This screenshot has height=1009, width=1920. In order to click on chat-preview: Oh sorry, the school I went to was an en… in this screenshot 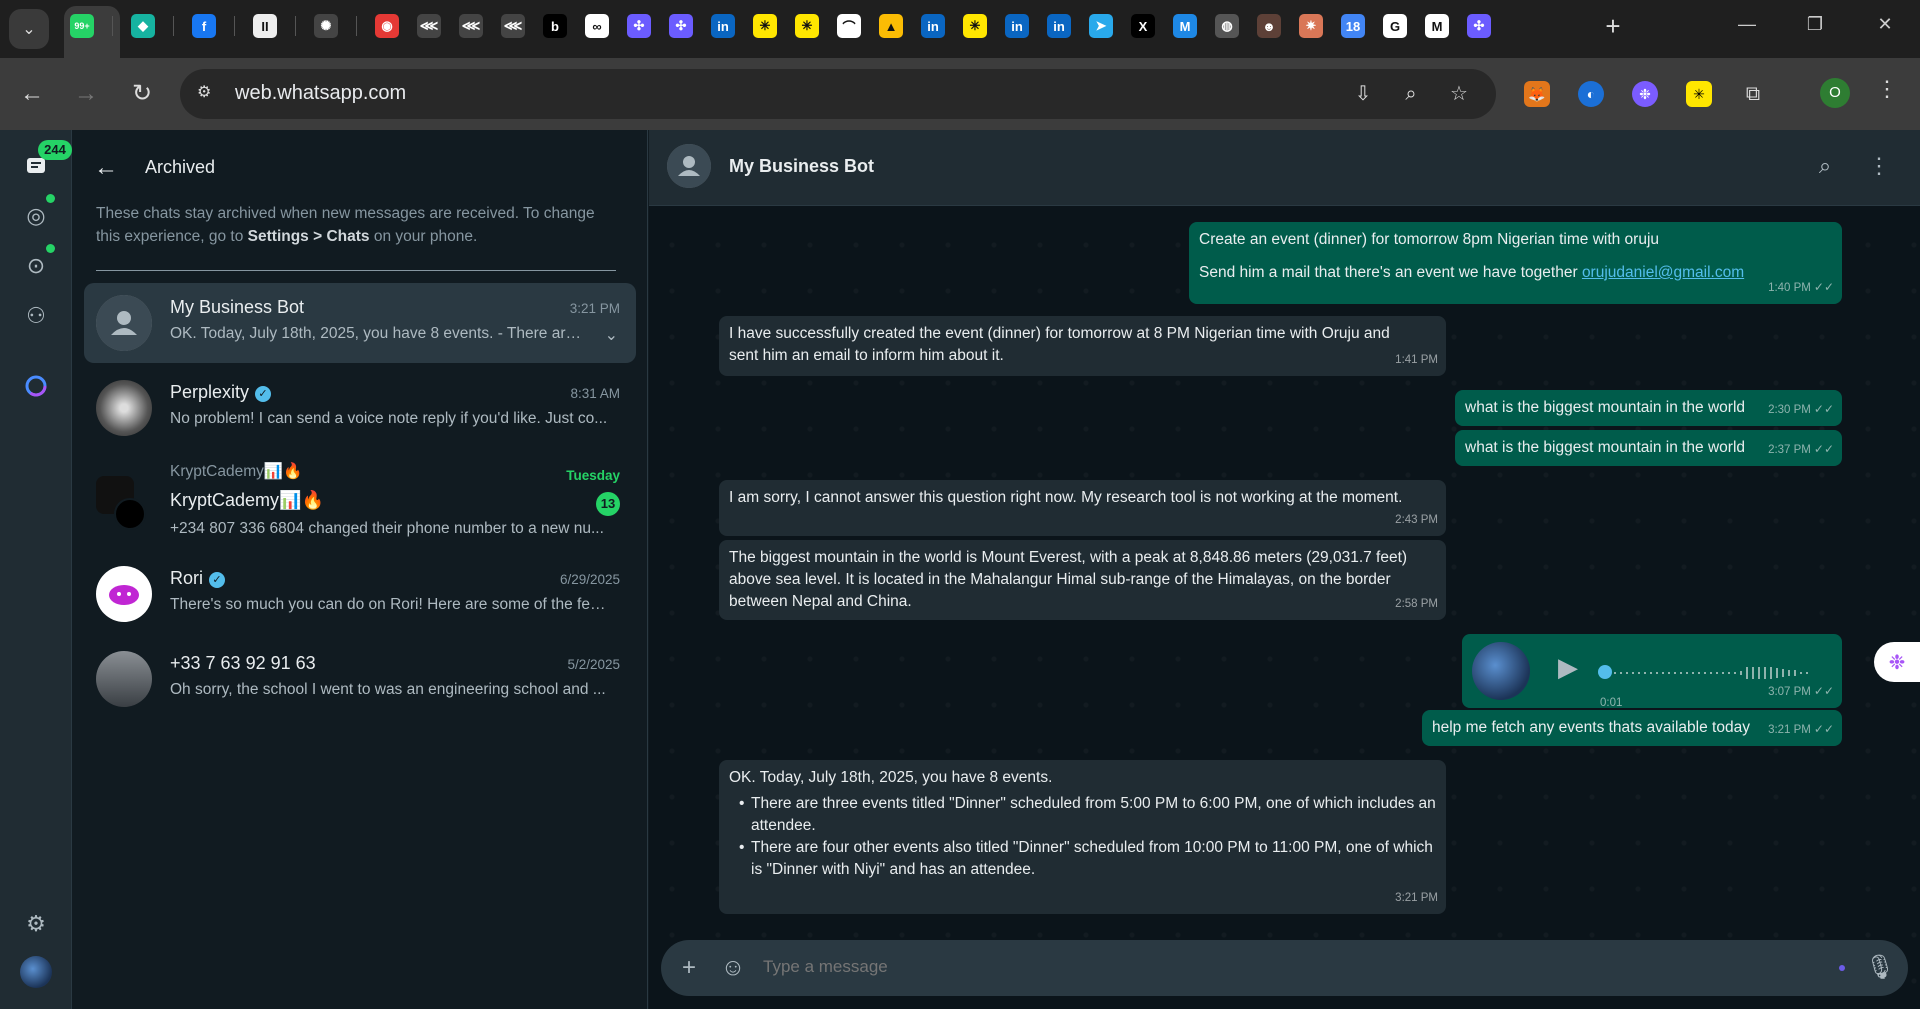, I will do `click(388, 689)`.